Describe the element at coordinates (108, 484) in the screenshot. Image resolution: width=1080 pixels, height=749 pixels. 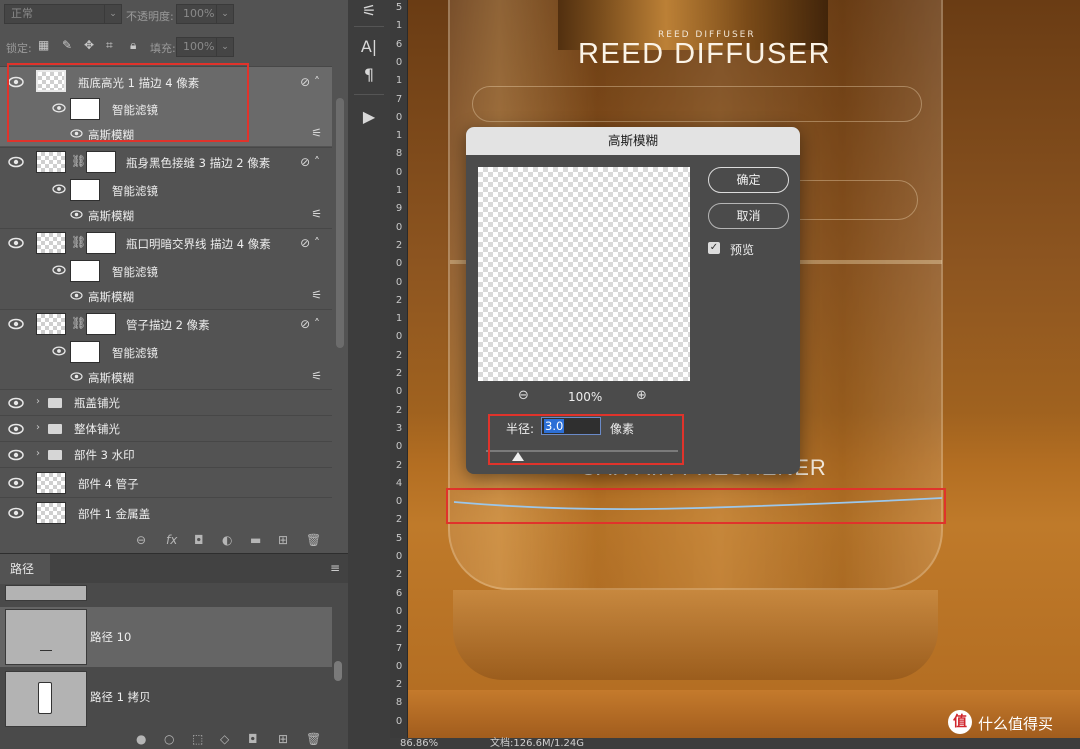
I see `layer-name: 部件 4 管子` at that location.